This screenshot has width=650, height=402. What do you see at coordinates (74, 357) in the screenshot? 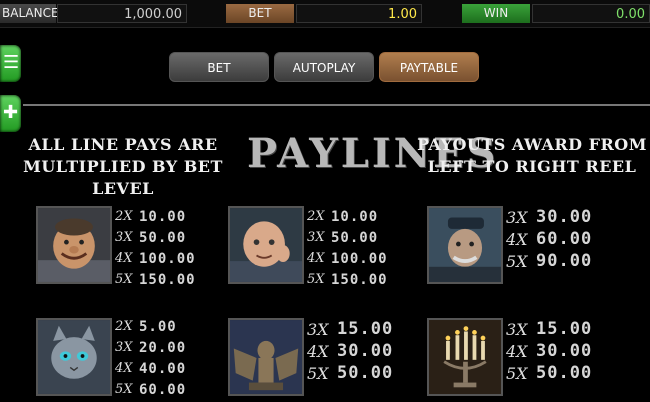
I see `cat-symbol` at bounding box center [74, 357].